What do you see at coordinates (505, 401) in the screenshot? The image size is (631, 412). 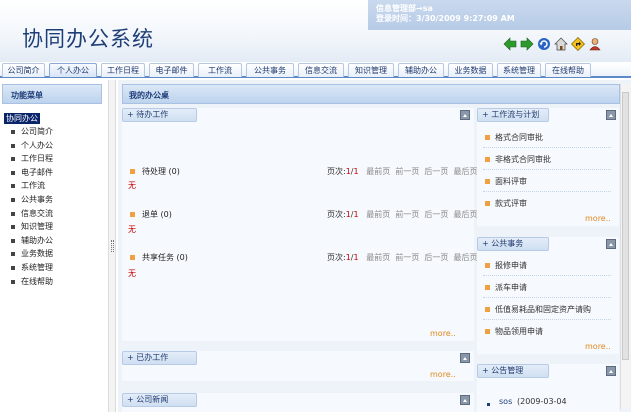 I see `notice-title: sos` at bounding box center [505, 401].